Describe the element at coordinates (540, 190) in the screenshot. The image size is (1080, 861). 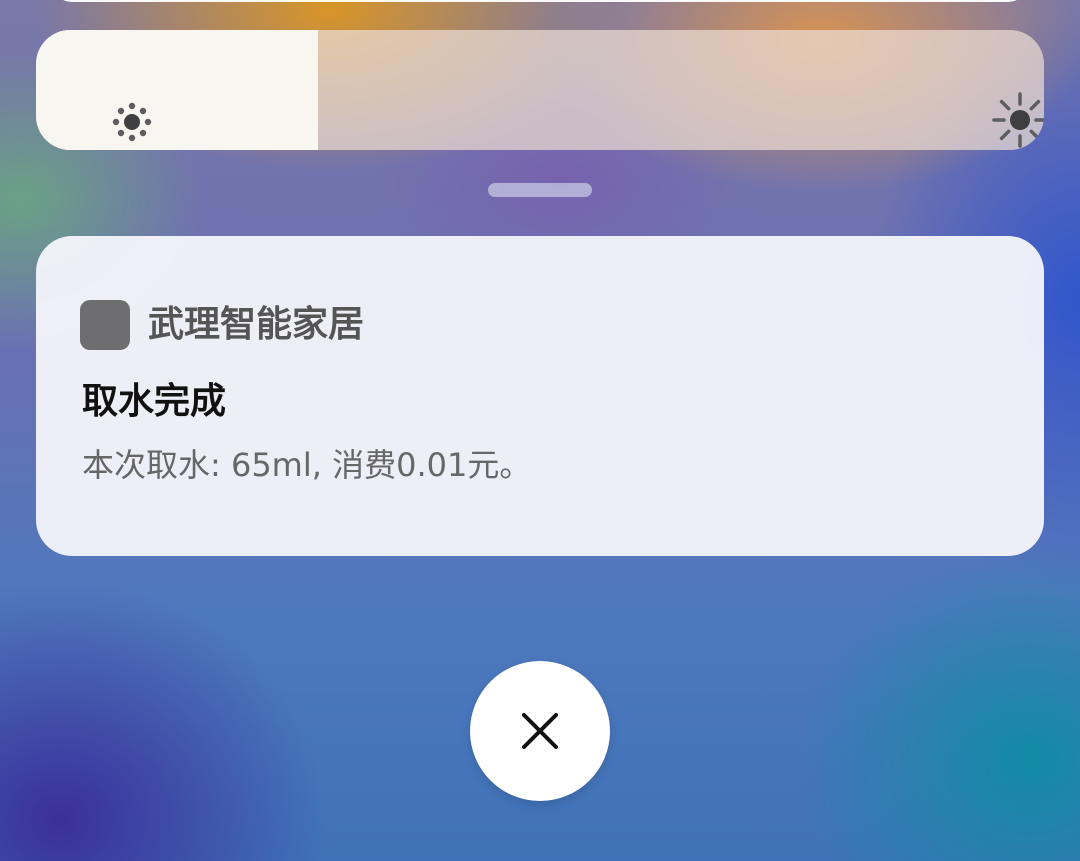
I see `panel-drag-handle` at that location.